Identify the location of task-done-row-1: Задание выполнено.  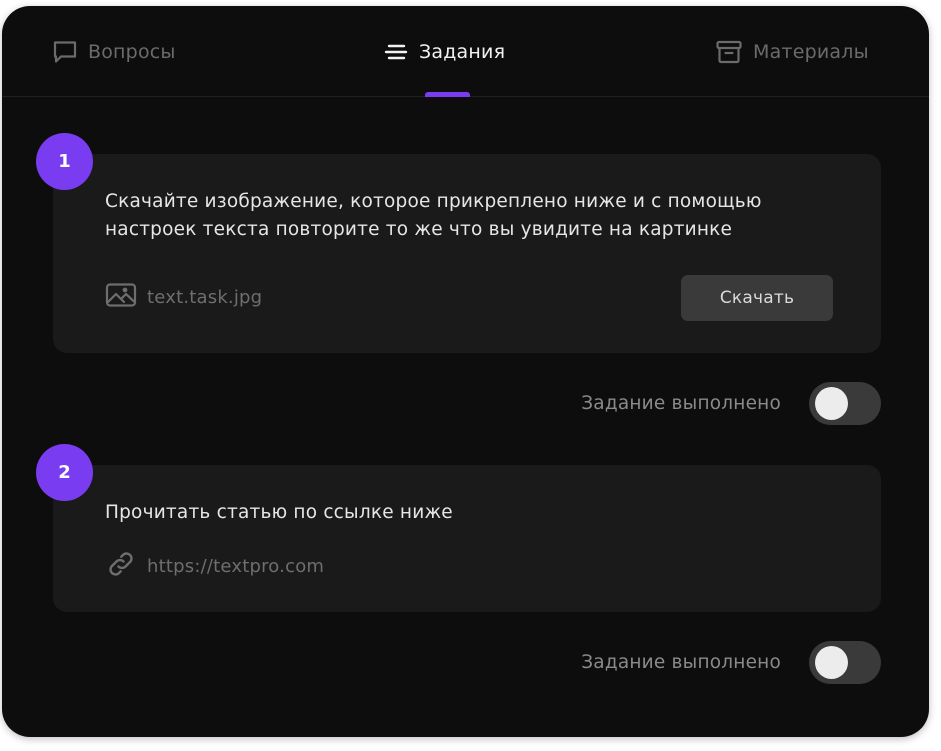
(731, 403).